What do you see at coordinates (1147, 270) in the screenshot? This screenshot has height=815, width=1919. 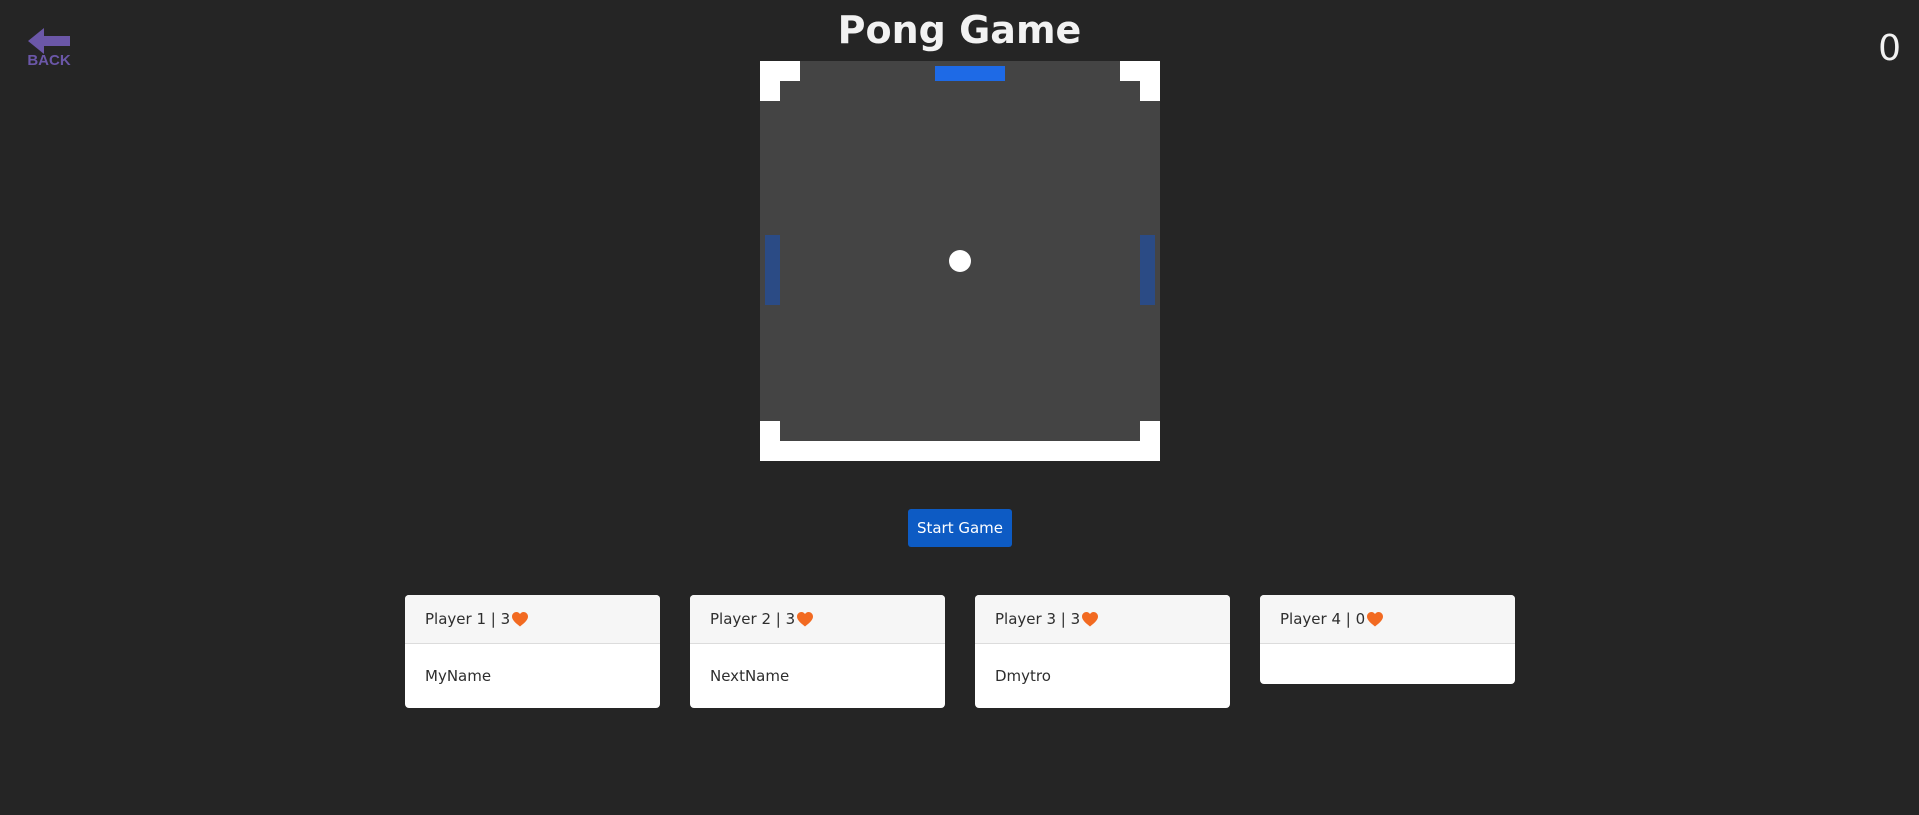 I see `paddle-right` at bounding box center [1147, 270].